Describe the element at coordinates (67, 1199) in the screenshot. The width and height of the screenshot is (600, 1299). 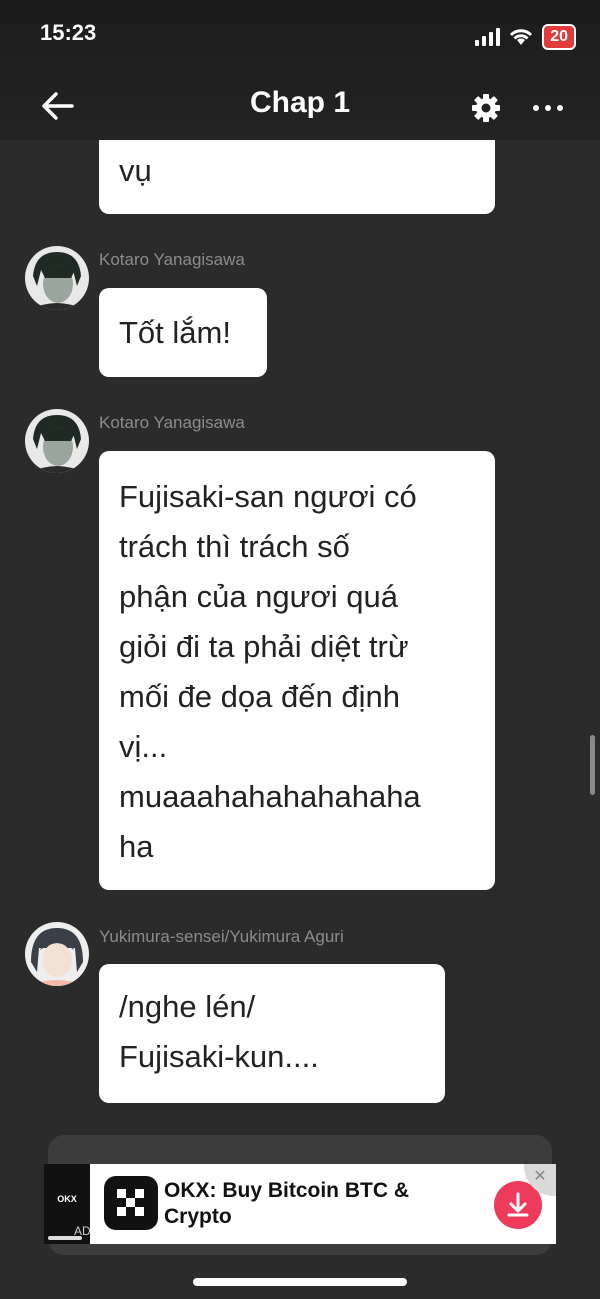
I see `svg-text: OKX` at that location.